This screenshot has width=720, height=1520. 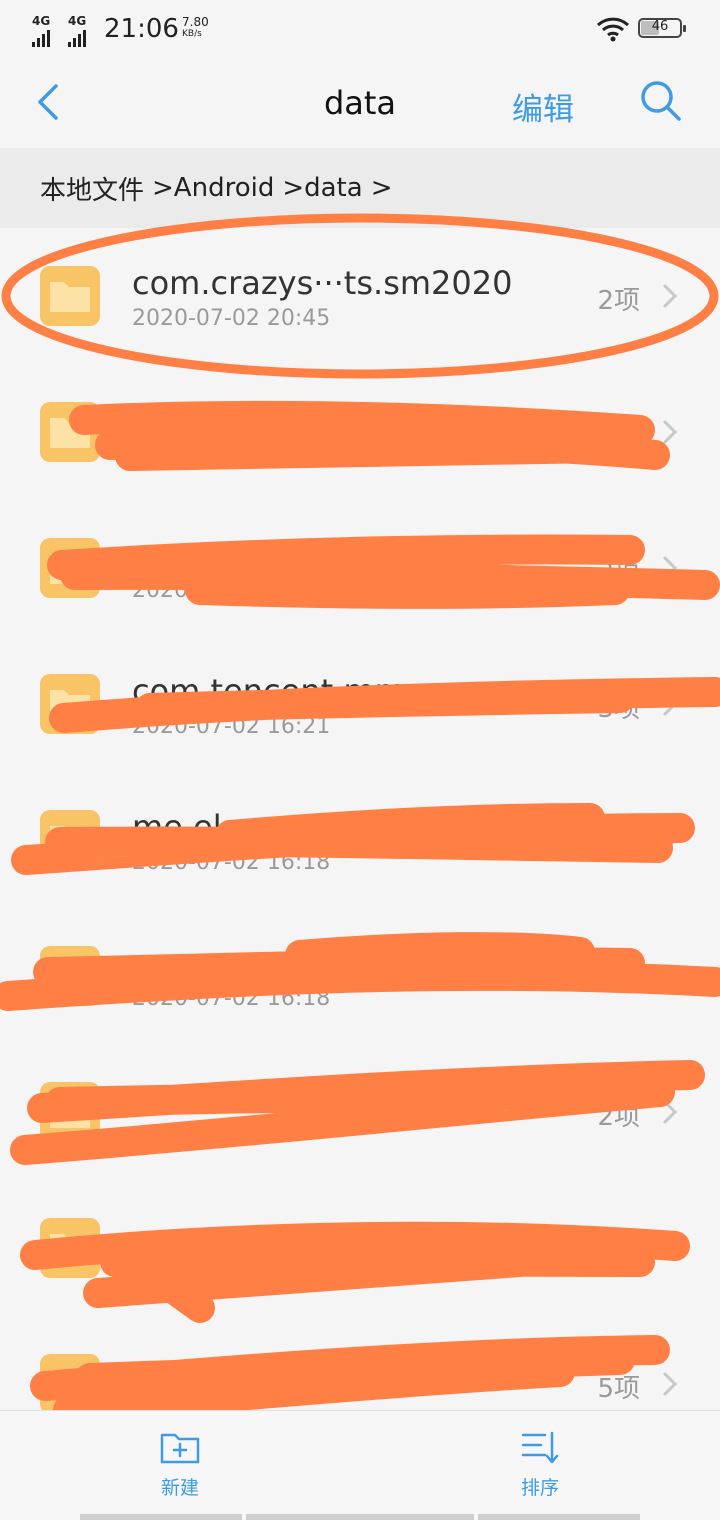 I want to click on sim2-network-label: 4G, so click(x=77, y=21).